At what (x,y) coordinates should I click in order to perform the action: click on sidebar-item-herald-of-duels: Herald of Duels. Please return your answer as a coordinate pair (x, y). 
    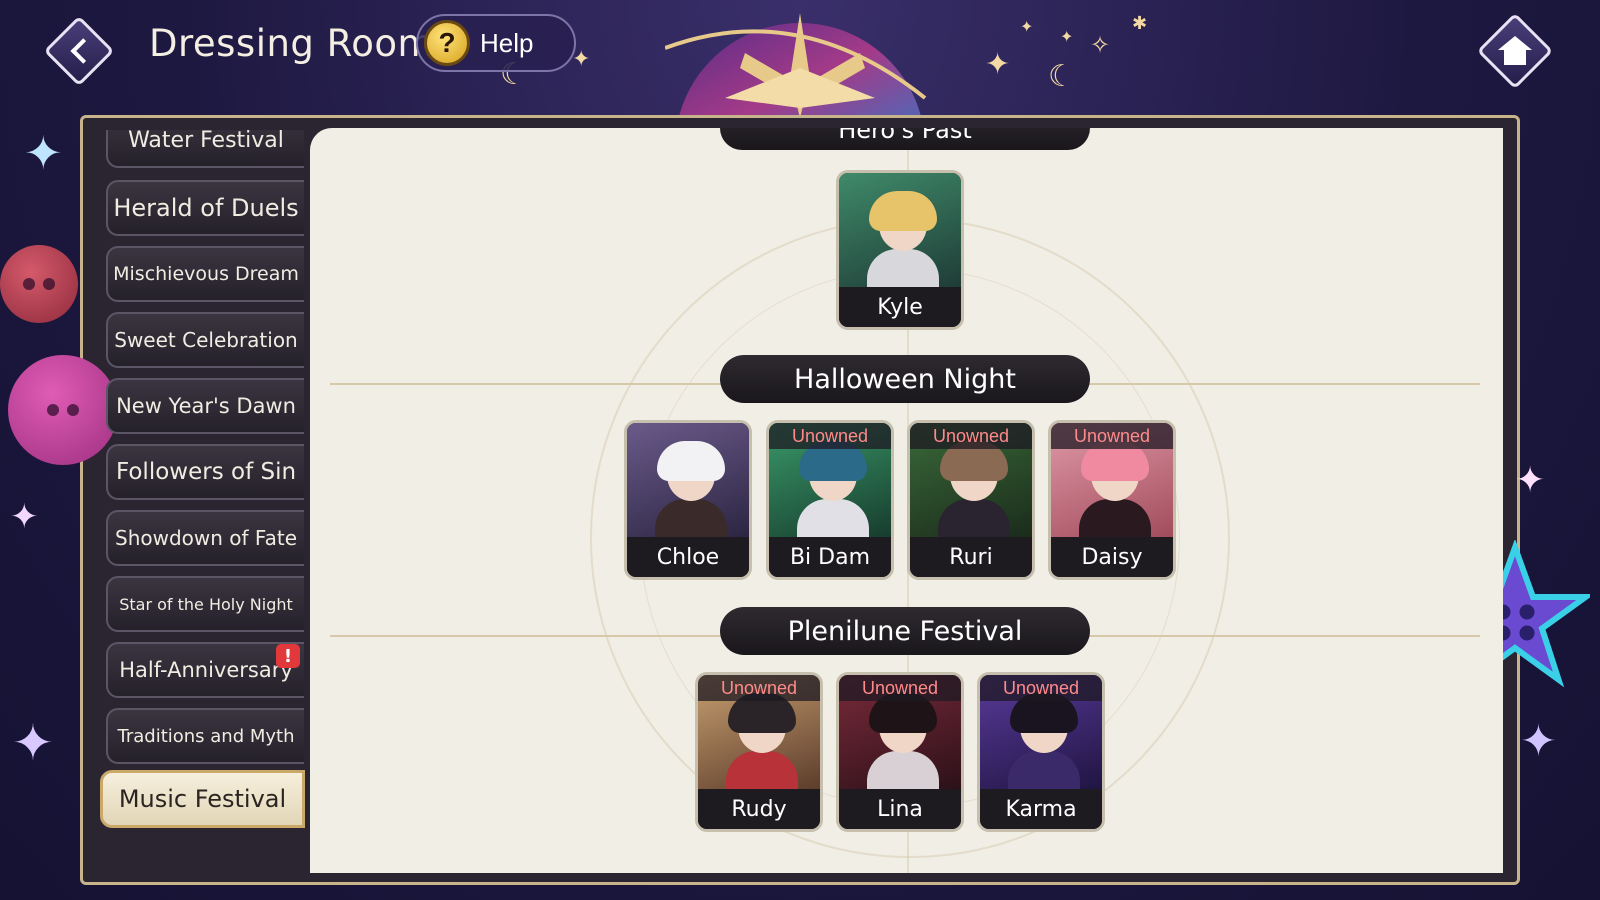
    Looking at the image, I should click on (205, 208).